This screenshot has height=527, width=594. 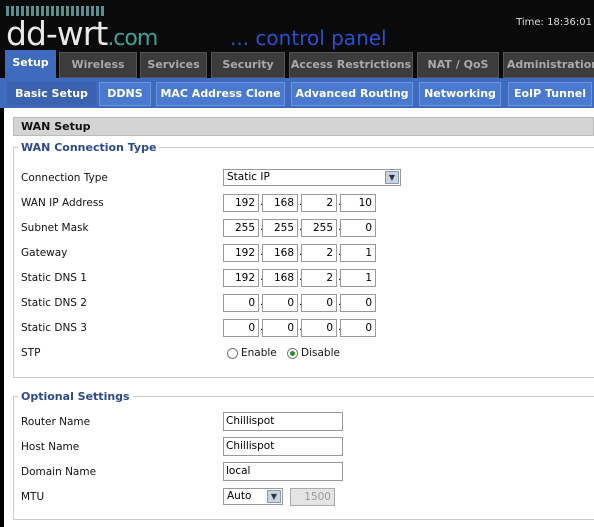 What do you see at coordinates (313, 353) in the screenshot?
I see `stp-disable-radio: Disable` at bounding box center [313, 353].